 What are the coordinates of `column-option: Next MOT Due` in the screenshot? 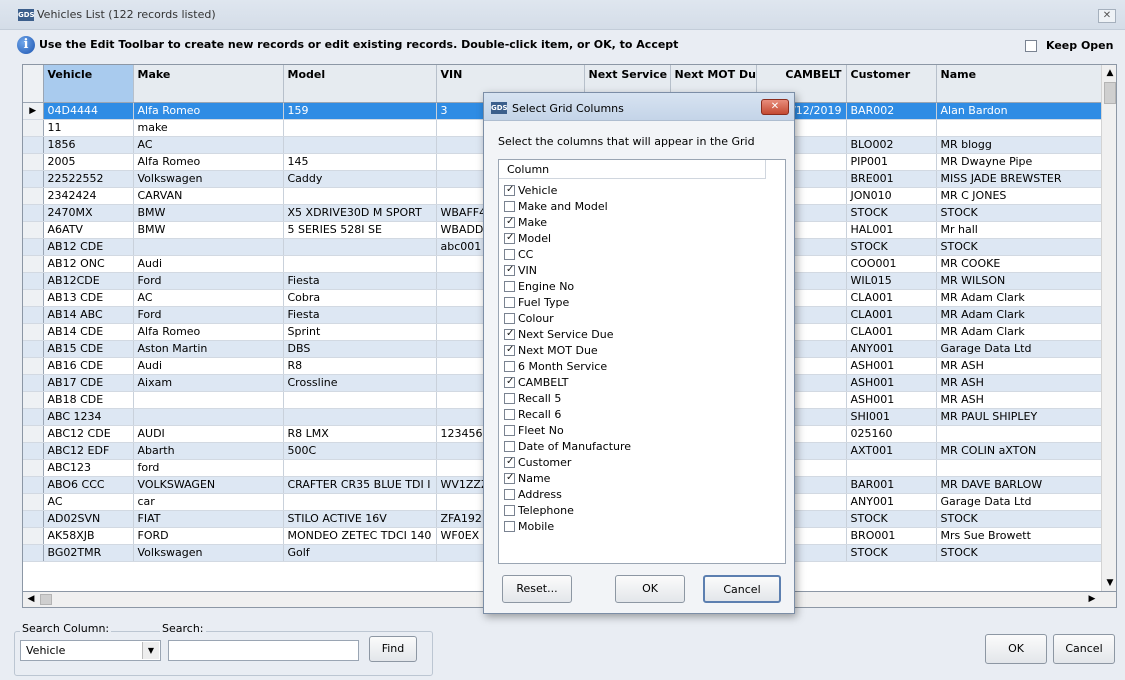 It's located at (567, 350).